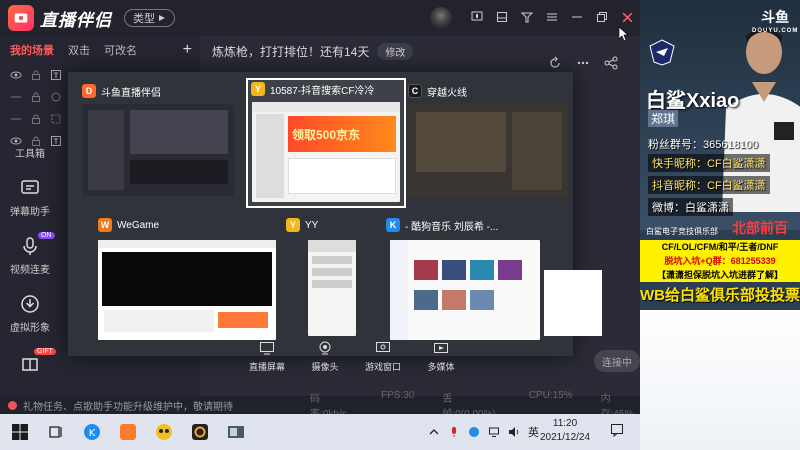 The image size is (800, 450). Describe the element at coordinates (187, 50) in the screenshot. I see `add-scene-button: +` at that location.